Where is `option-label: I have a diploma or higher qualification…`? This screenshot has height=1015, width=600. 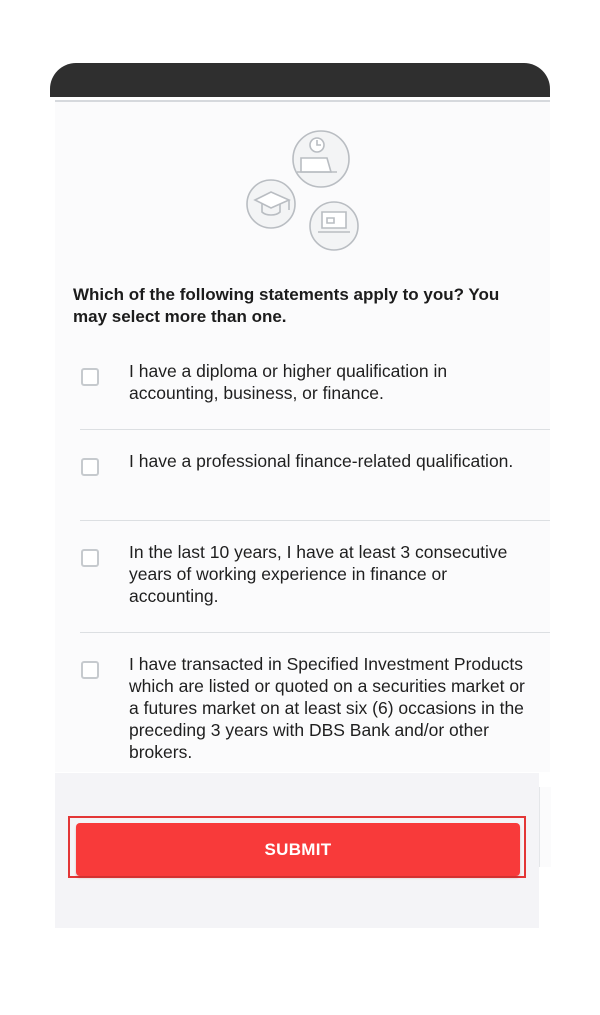 option-label: I have a diploma or higher qualification… is located at coordinates (334, 382).